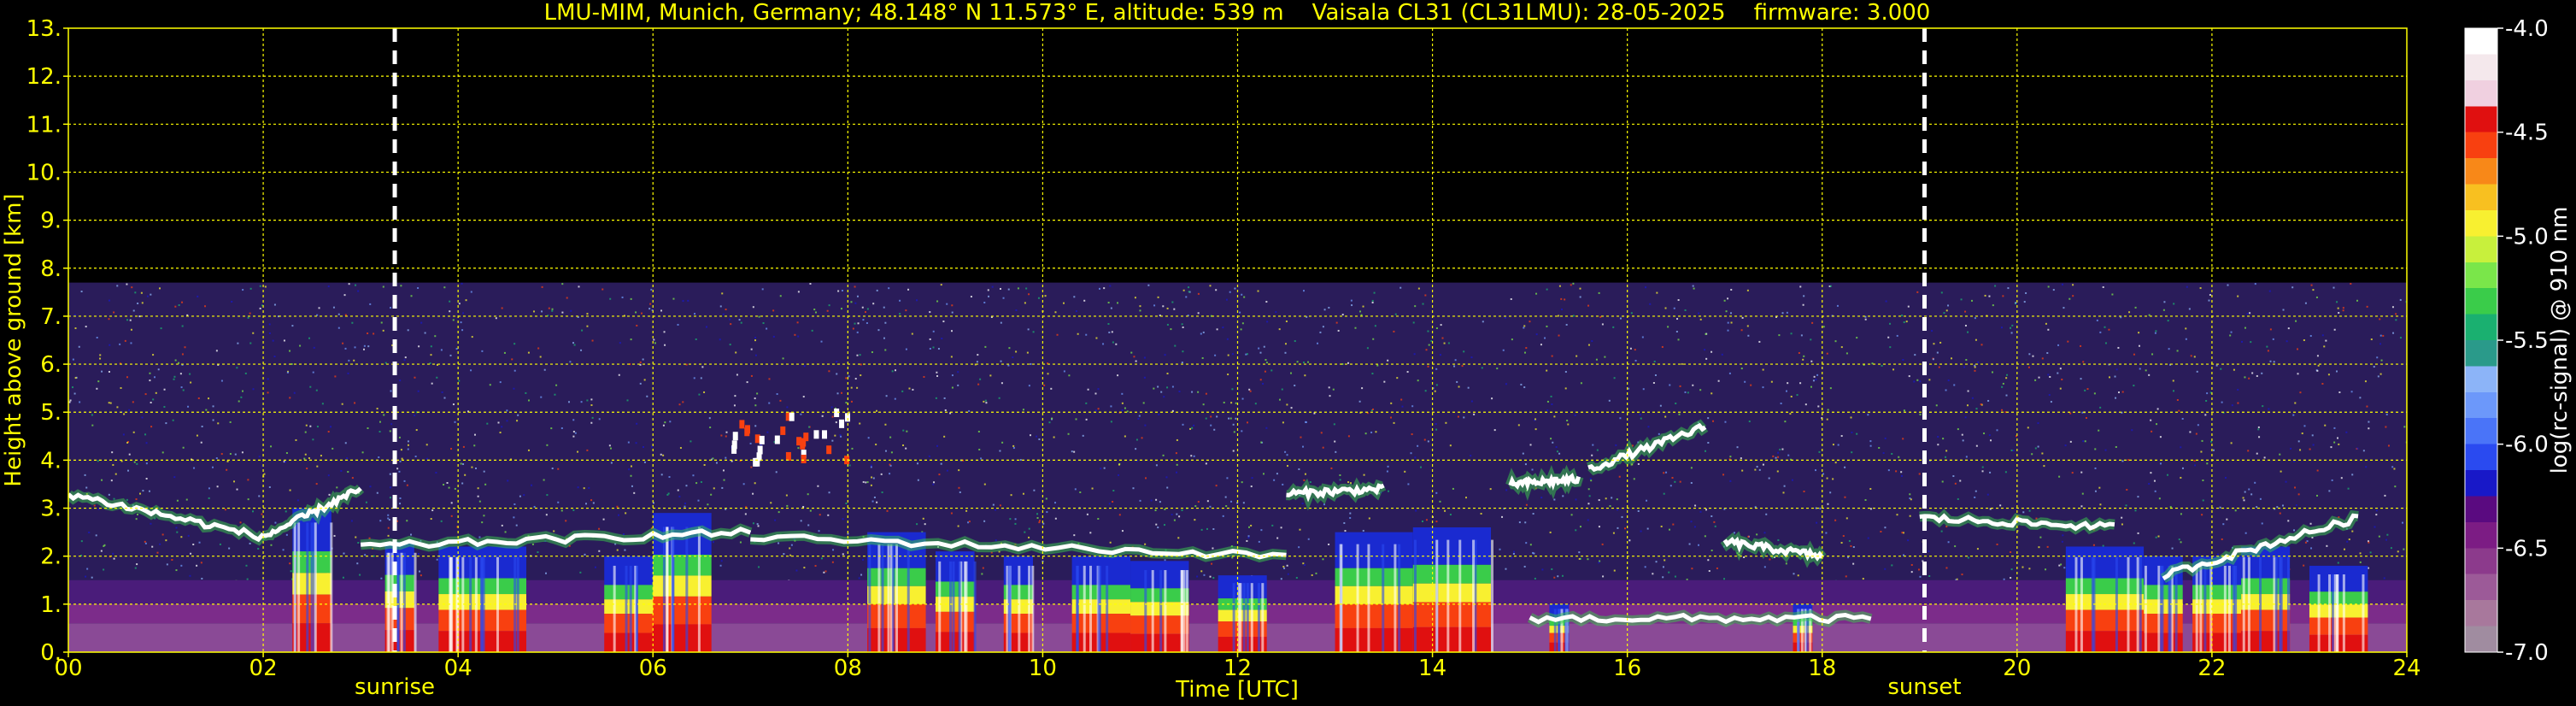 The image size is (2576, 706). I want to click on colorbar-tick-label: -6.0, so click(2527, 445).